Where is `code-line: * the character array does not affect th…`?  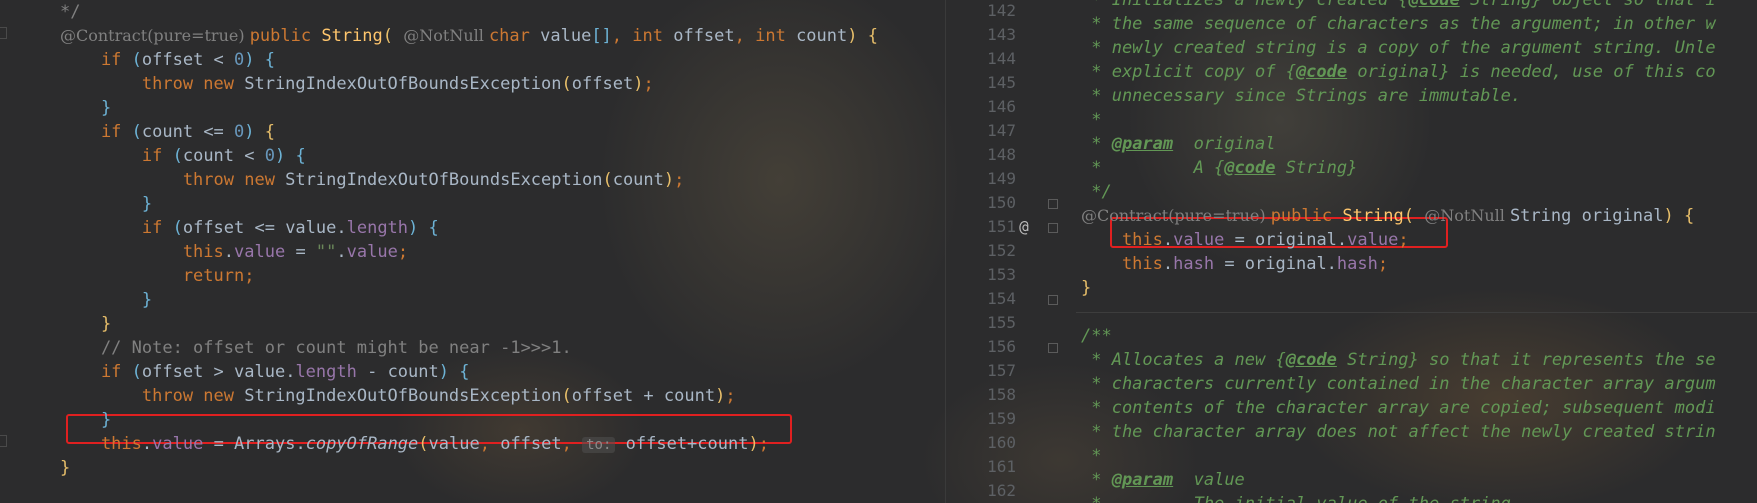
code-line: * the character array does not affect th… is located at coordinates (1351, 432).